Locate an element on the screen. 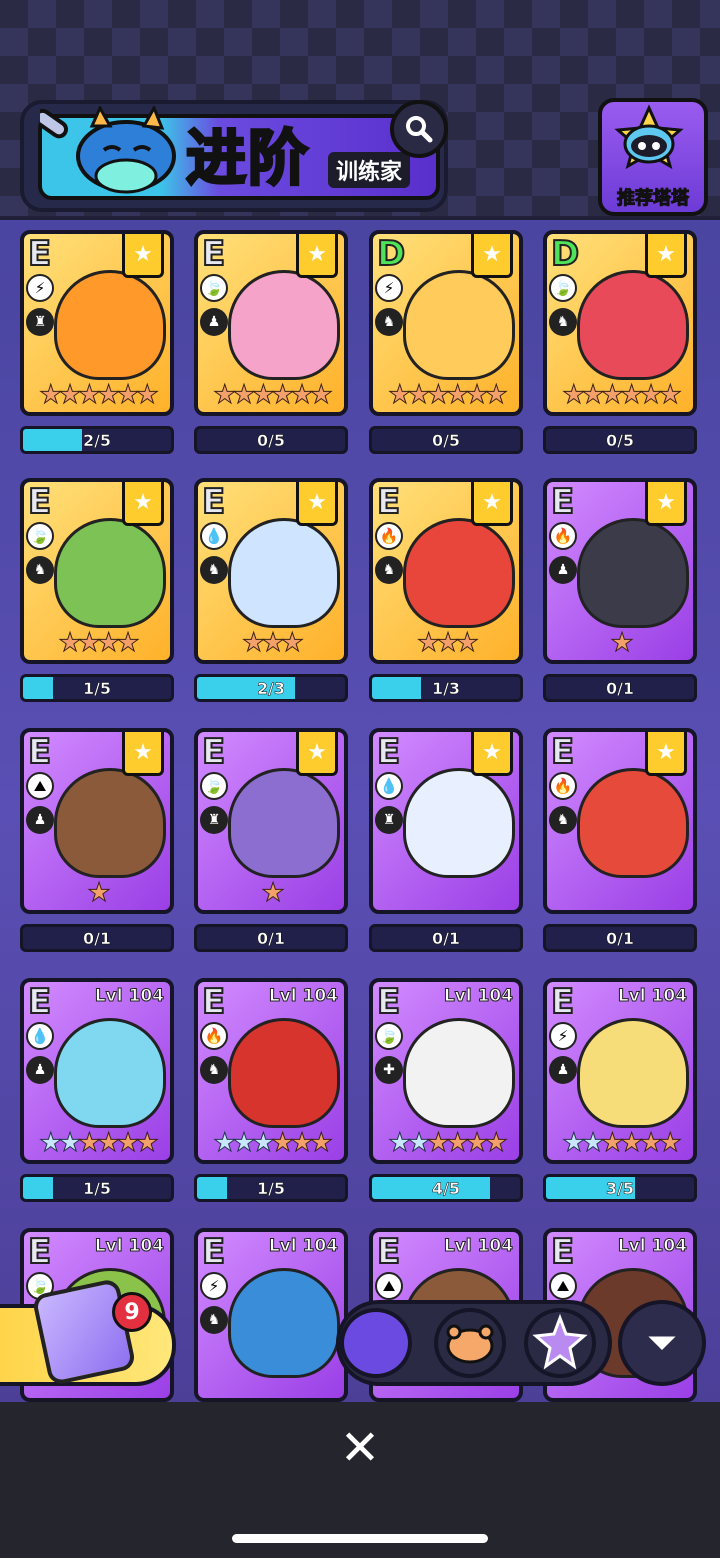 The height and width of the screenshot is (1558, 720). character-card: E Lvl 104 ⚡ ♟ ★★★★★★ is located at coordinates (620, 1071).